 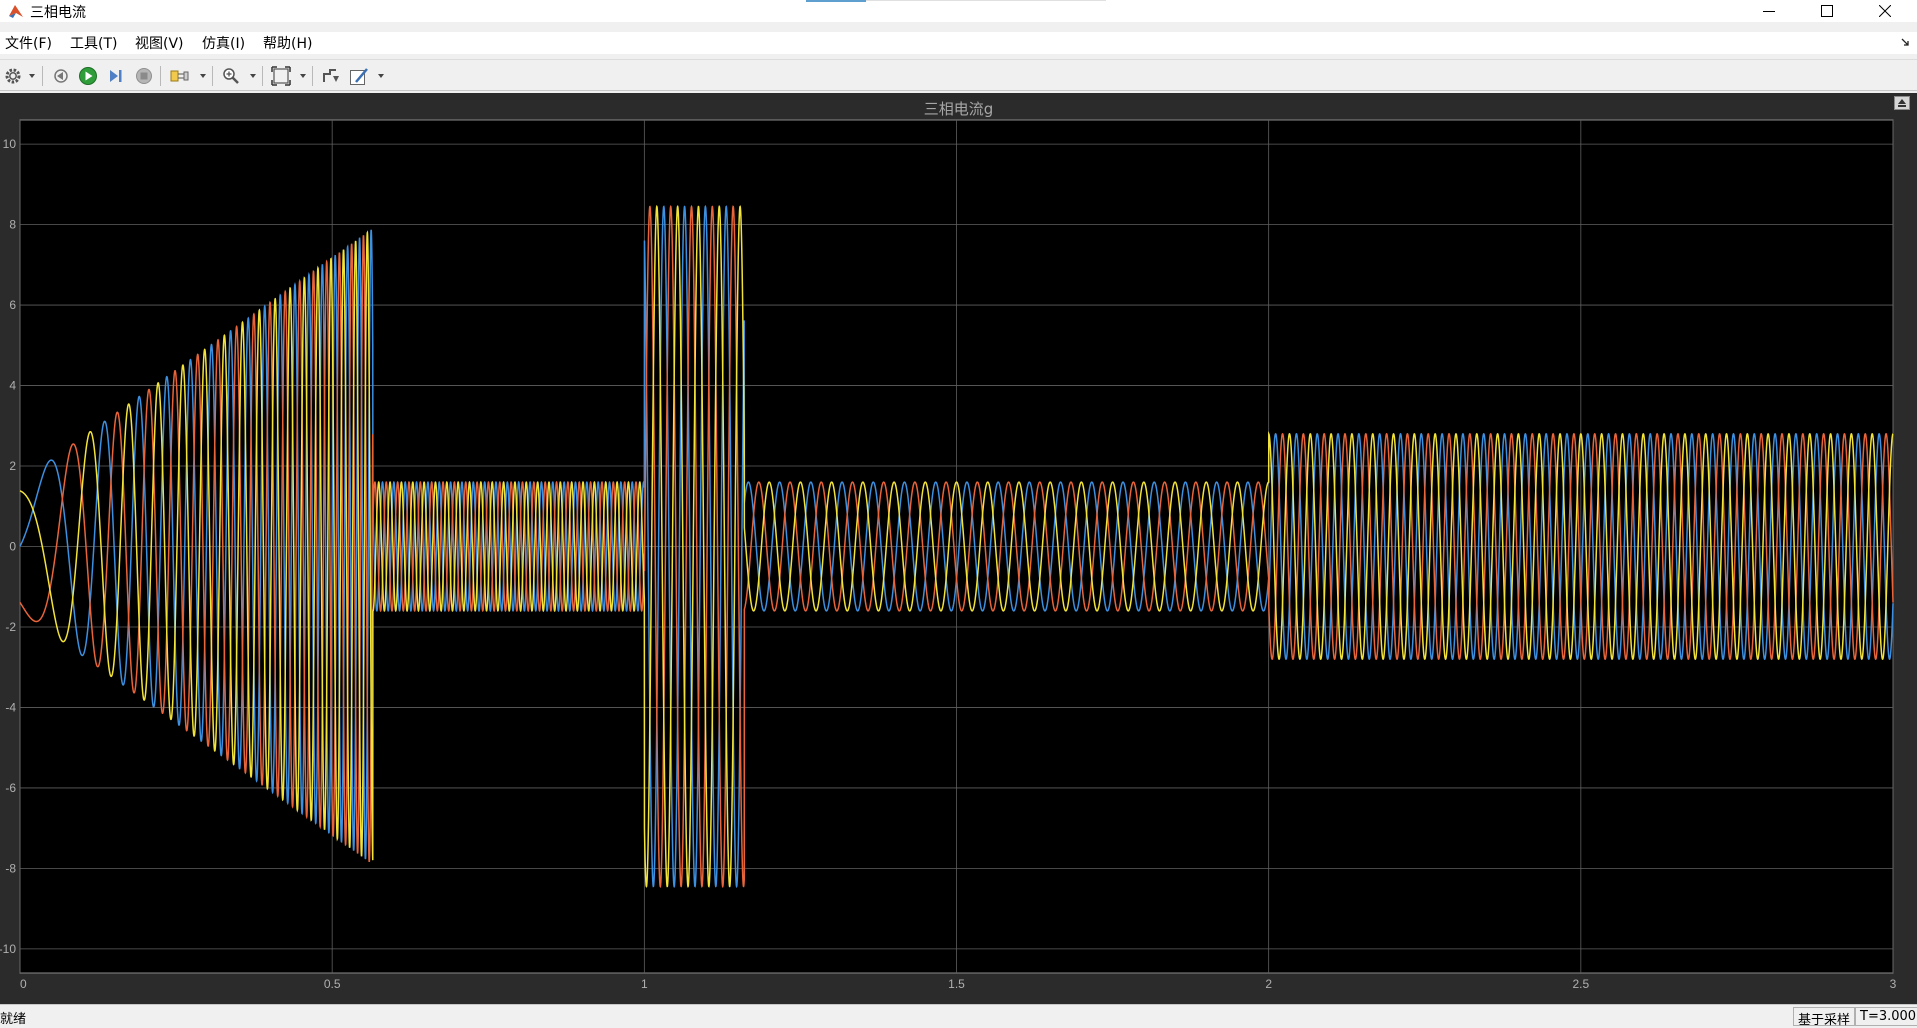 I want to click on close-button, so click(x=1885, y=11).